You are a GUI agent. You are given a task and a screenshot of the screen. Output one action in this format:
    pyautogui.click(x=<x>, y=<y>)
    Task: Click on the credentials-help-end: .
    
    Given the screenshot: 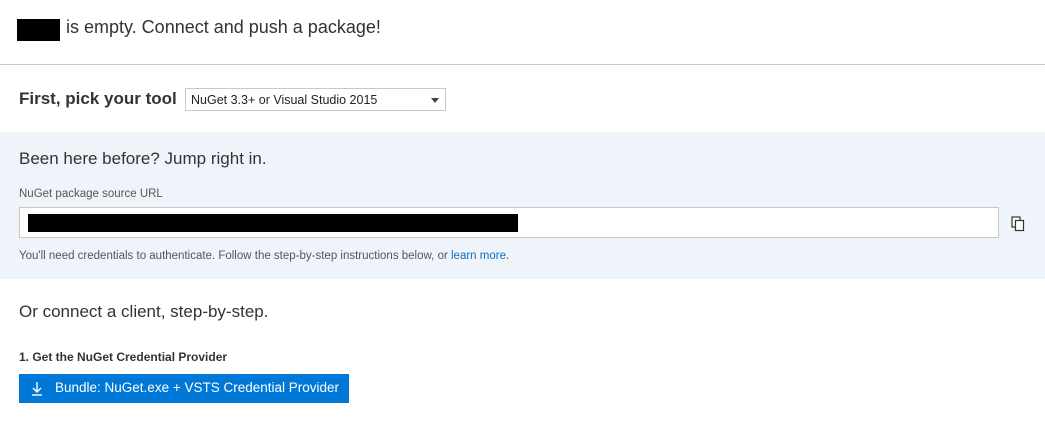 What is the action you would take?
    pyautogui.click(x=507, y=256)
    